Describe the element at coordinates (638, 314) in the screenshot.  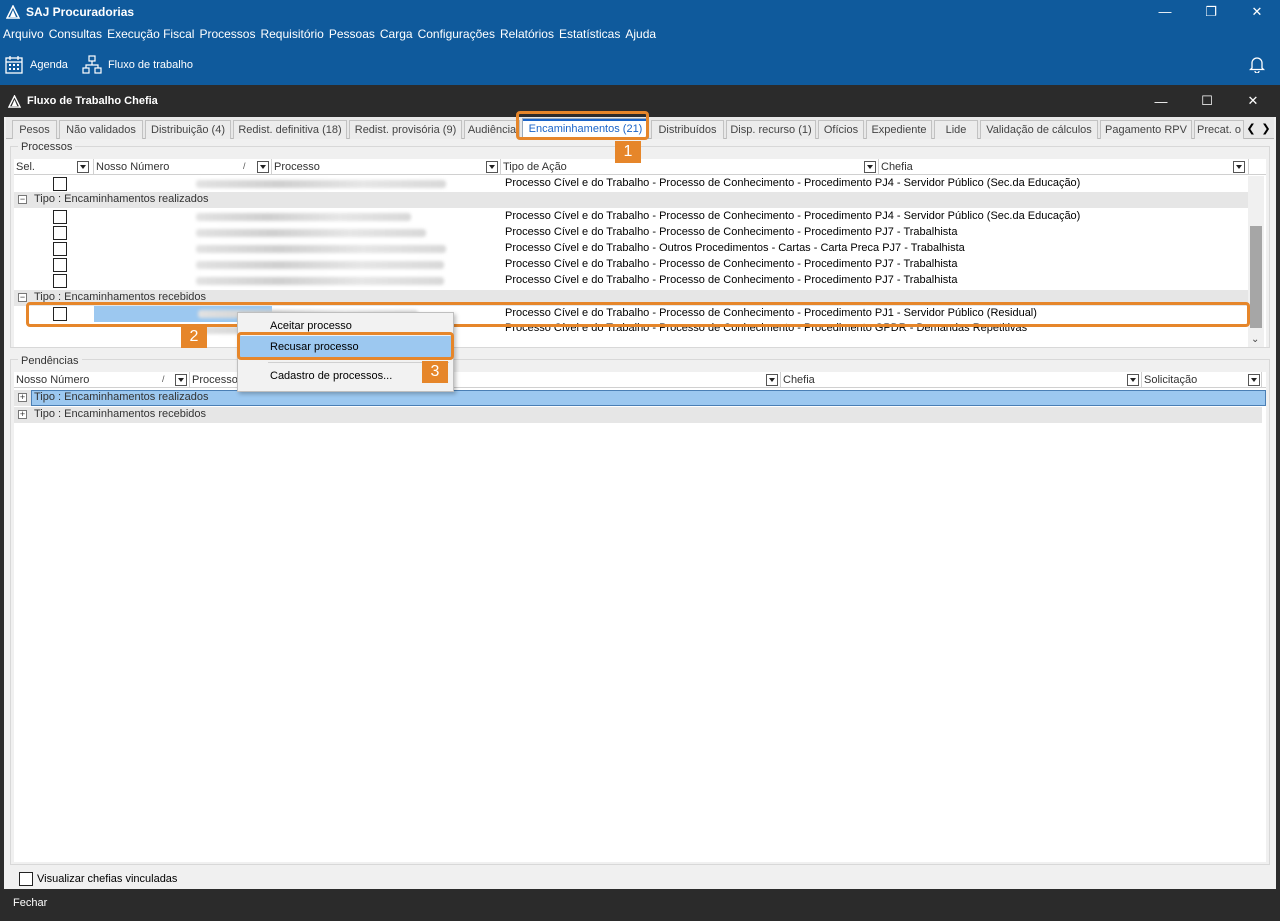
I see `callout-row-highlight` at that location.